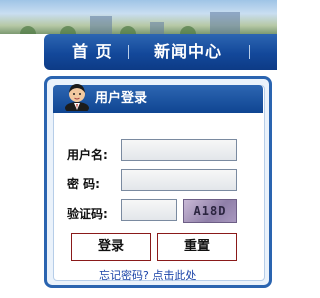 The height and width of the screenshot is (298, 320). I want to click on captcha-image: A18D, so click(210, 211).